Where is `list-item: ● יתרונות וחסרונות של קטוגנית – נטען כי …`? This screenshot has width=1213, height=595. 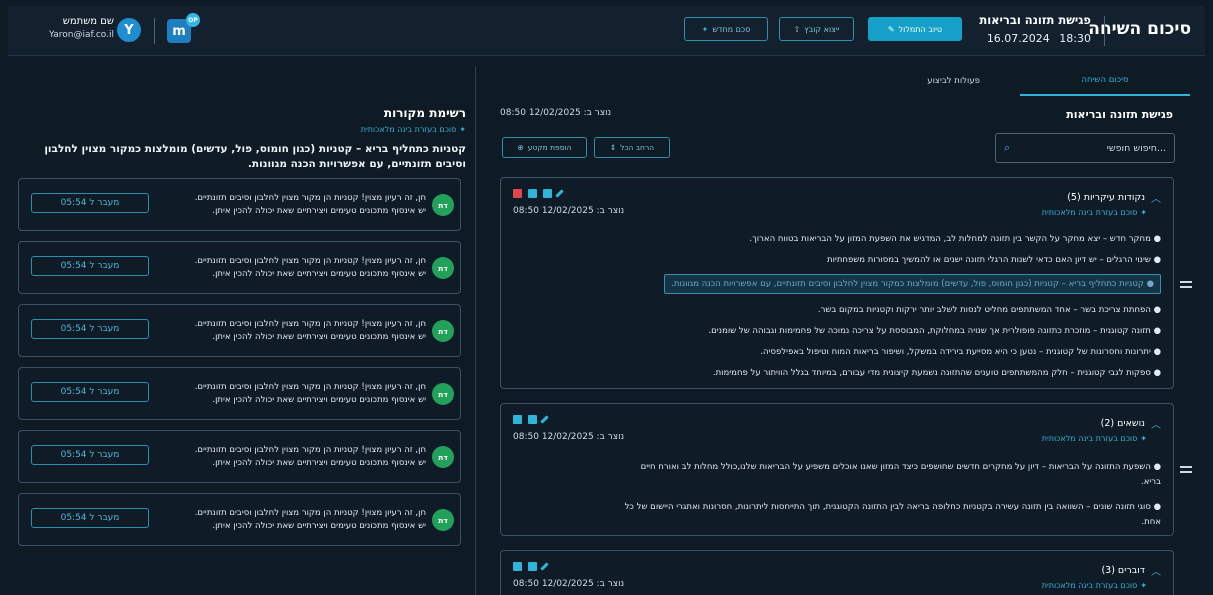
list-item: ● יתרונות וחסרונות של קטוגנית – נטען כי … is located at coordinates (960, 352).